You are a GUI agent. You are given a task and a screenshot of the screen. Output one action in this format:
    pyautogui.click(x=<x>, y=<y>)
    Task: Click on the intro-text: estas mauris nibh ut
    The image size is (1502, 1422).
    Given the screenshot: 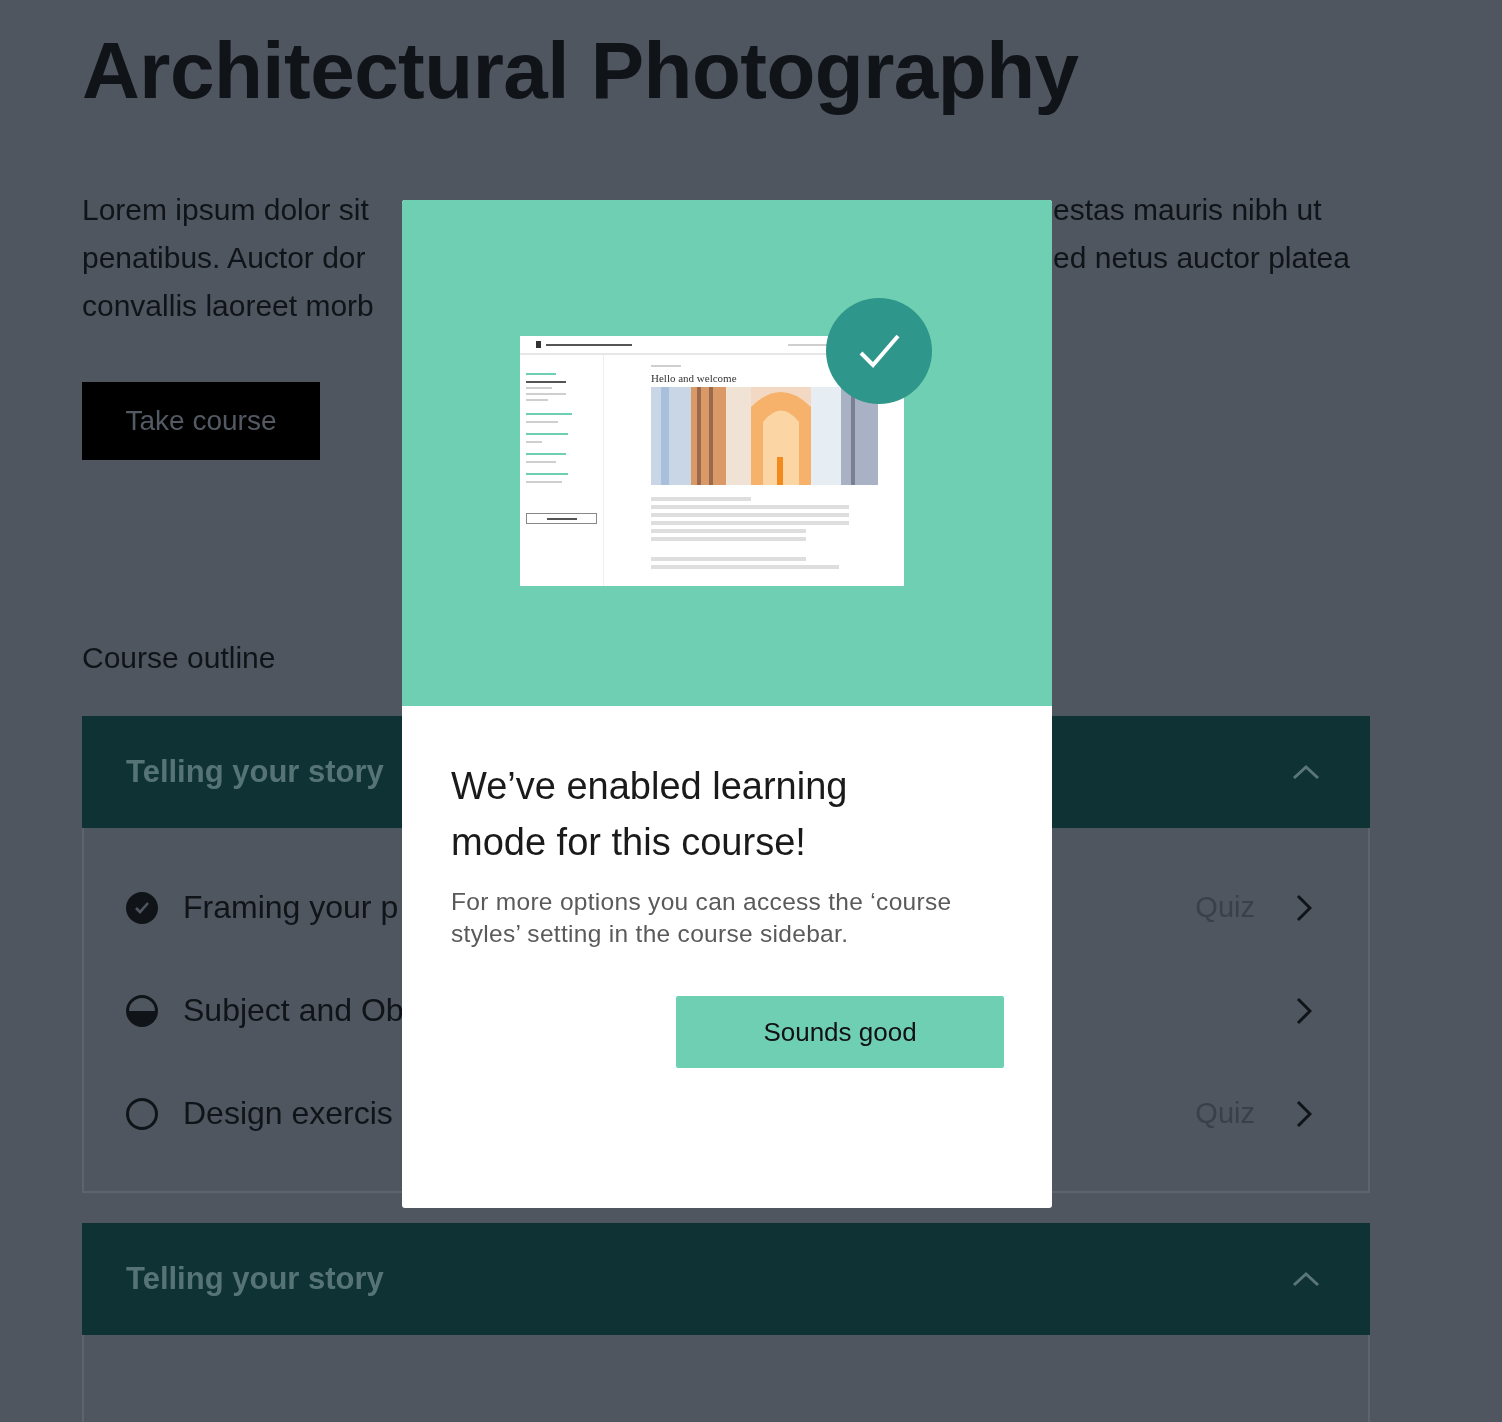 What is the action you would take?
    pyautogui.click(x=1188, y=210)
    